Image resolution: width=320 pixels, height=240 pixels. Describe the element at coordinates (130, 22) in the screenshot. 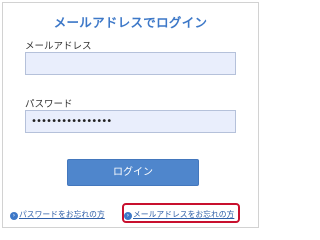

I see `page-title: メールアドレスでログイン` at that location.